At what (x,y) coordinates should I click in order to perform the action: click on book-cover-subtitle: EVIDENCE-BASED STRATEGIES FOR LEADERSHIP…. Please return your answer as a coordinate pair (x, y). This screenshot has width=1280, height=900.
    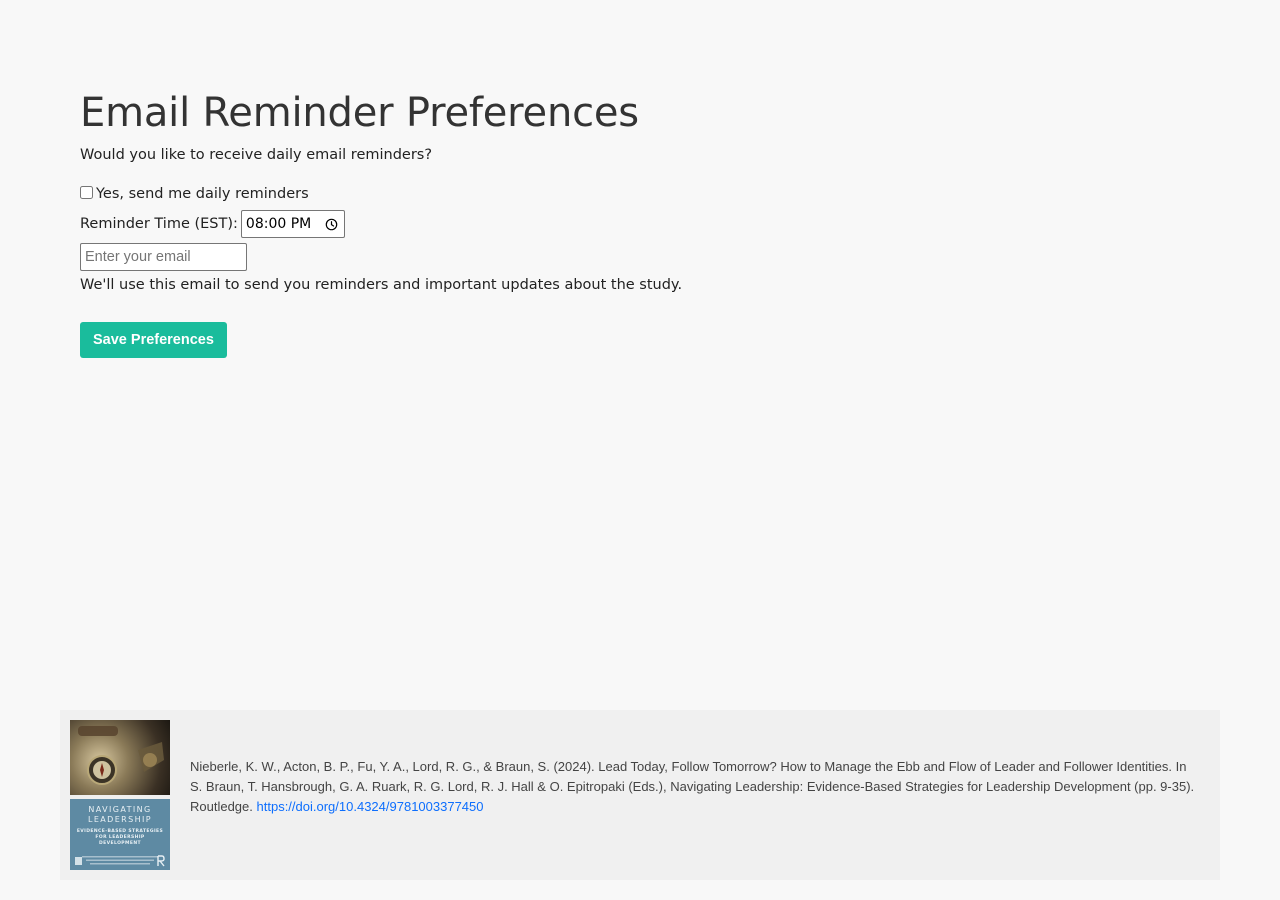
    Looking at the image, I should click on (120, 837).